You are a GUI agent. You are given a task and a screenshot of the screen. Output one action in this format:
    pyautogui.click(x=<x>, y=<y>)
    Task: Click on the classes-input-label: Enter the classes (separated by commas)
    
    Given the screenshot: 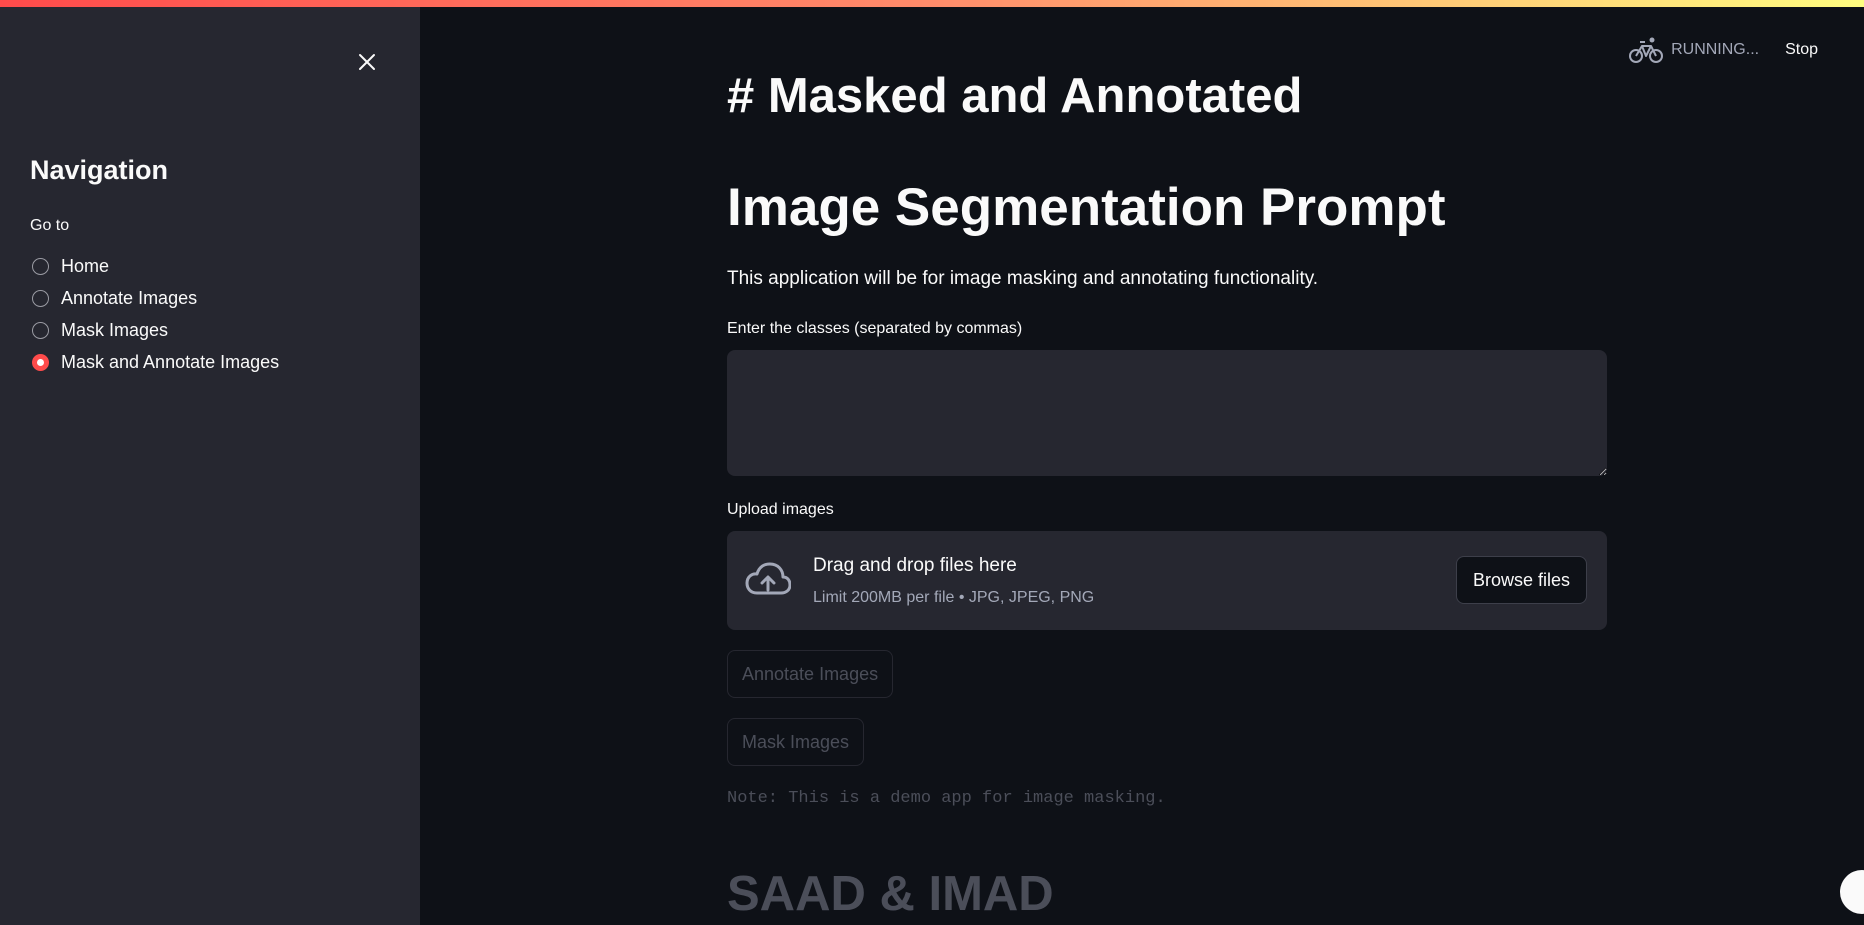 What is the action you would take?
    pyautogui.click(x=875, y=328)
    